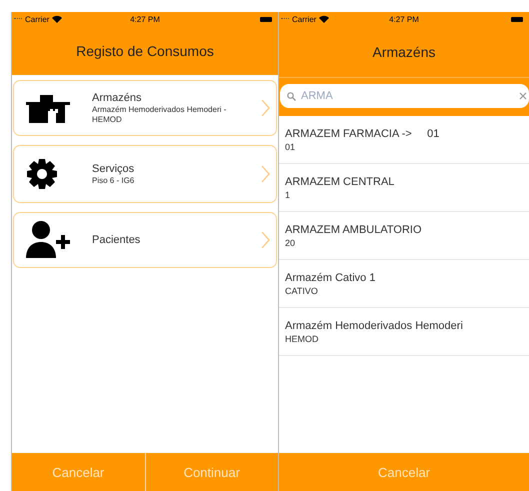 The image size is (529, 491). I want to click on menu-card: Armazéns Armazém Hemoderivados Hemoderi - HEMOD, so click(145, 108).